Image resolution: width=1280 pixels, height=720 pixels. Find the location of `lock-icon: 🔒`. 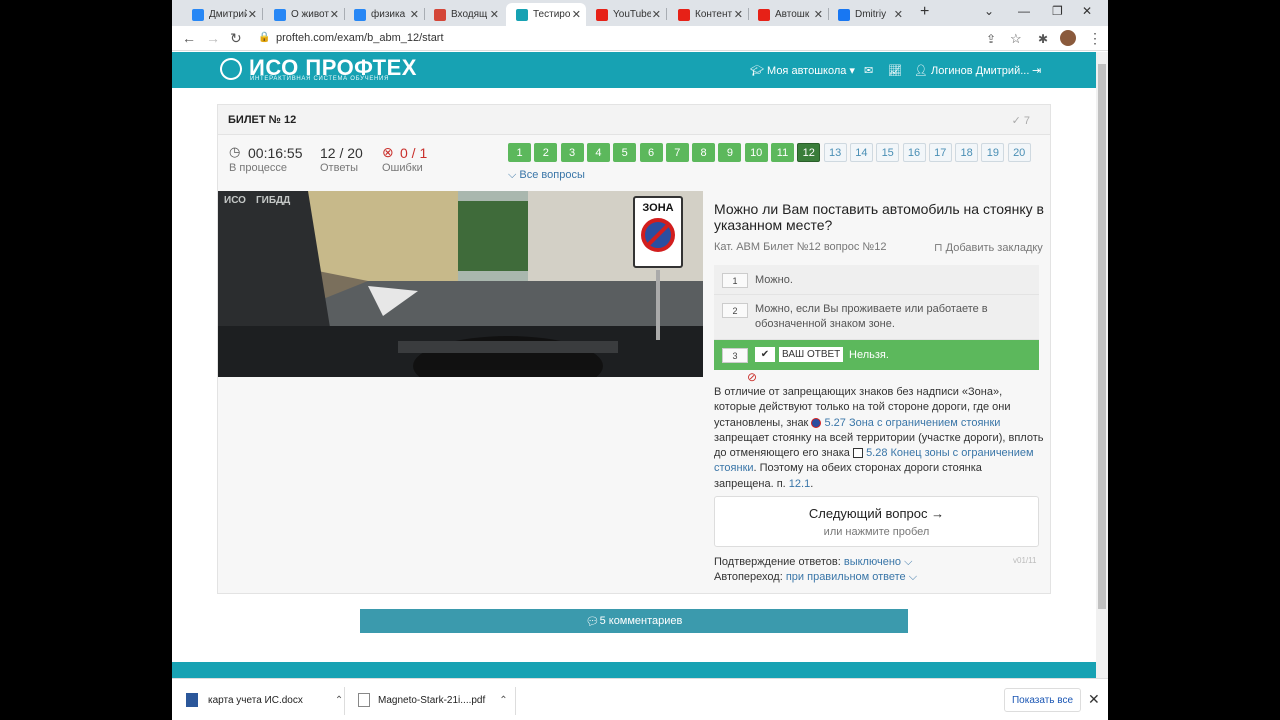

lock-icon: 🔒 is located at coordinates (264, 37).